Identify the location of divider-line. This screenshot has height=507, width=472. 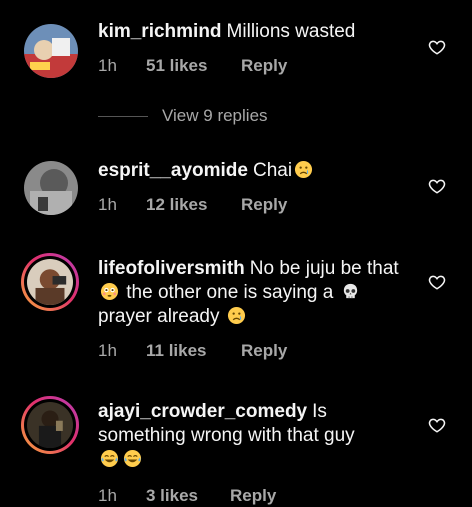
(123, 116).